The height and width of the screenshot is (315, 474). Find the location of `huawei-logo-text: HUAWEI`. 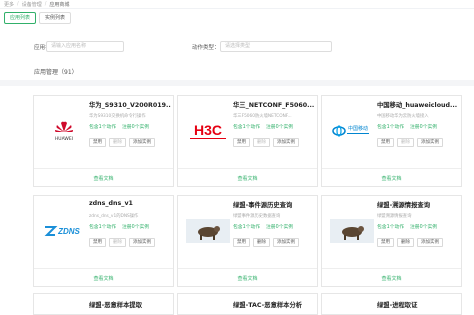

huawei-logo-text: HUAWEI is located at coordinates (64, 139).